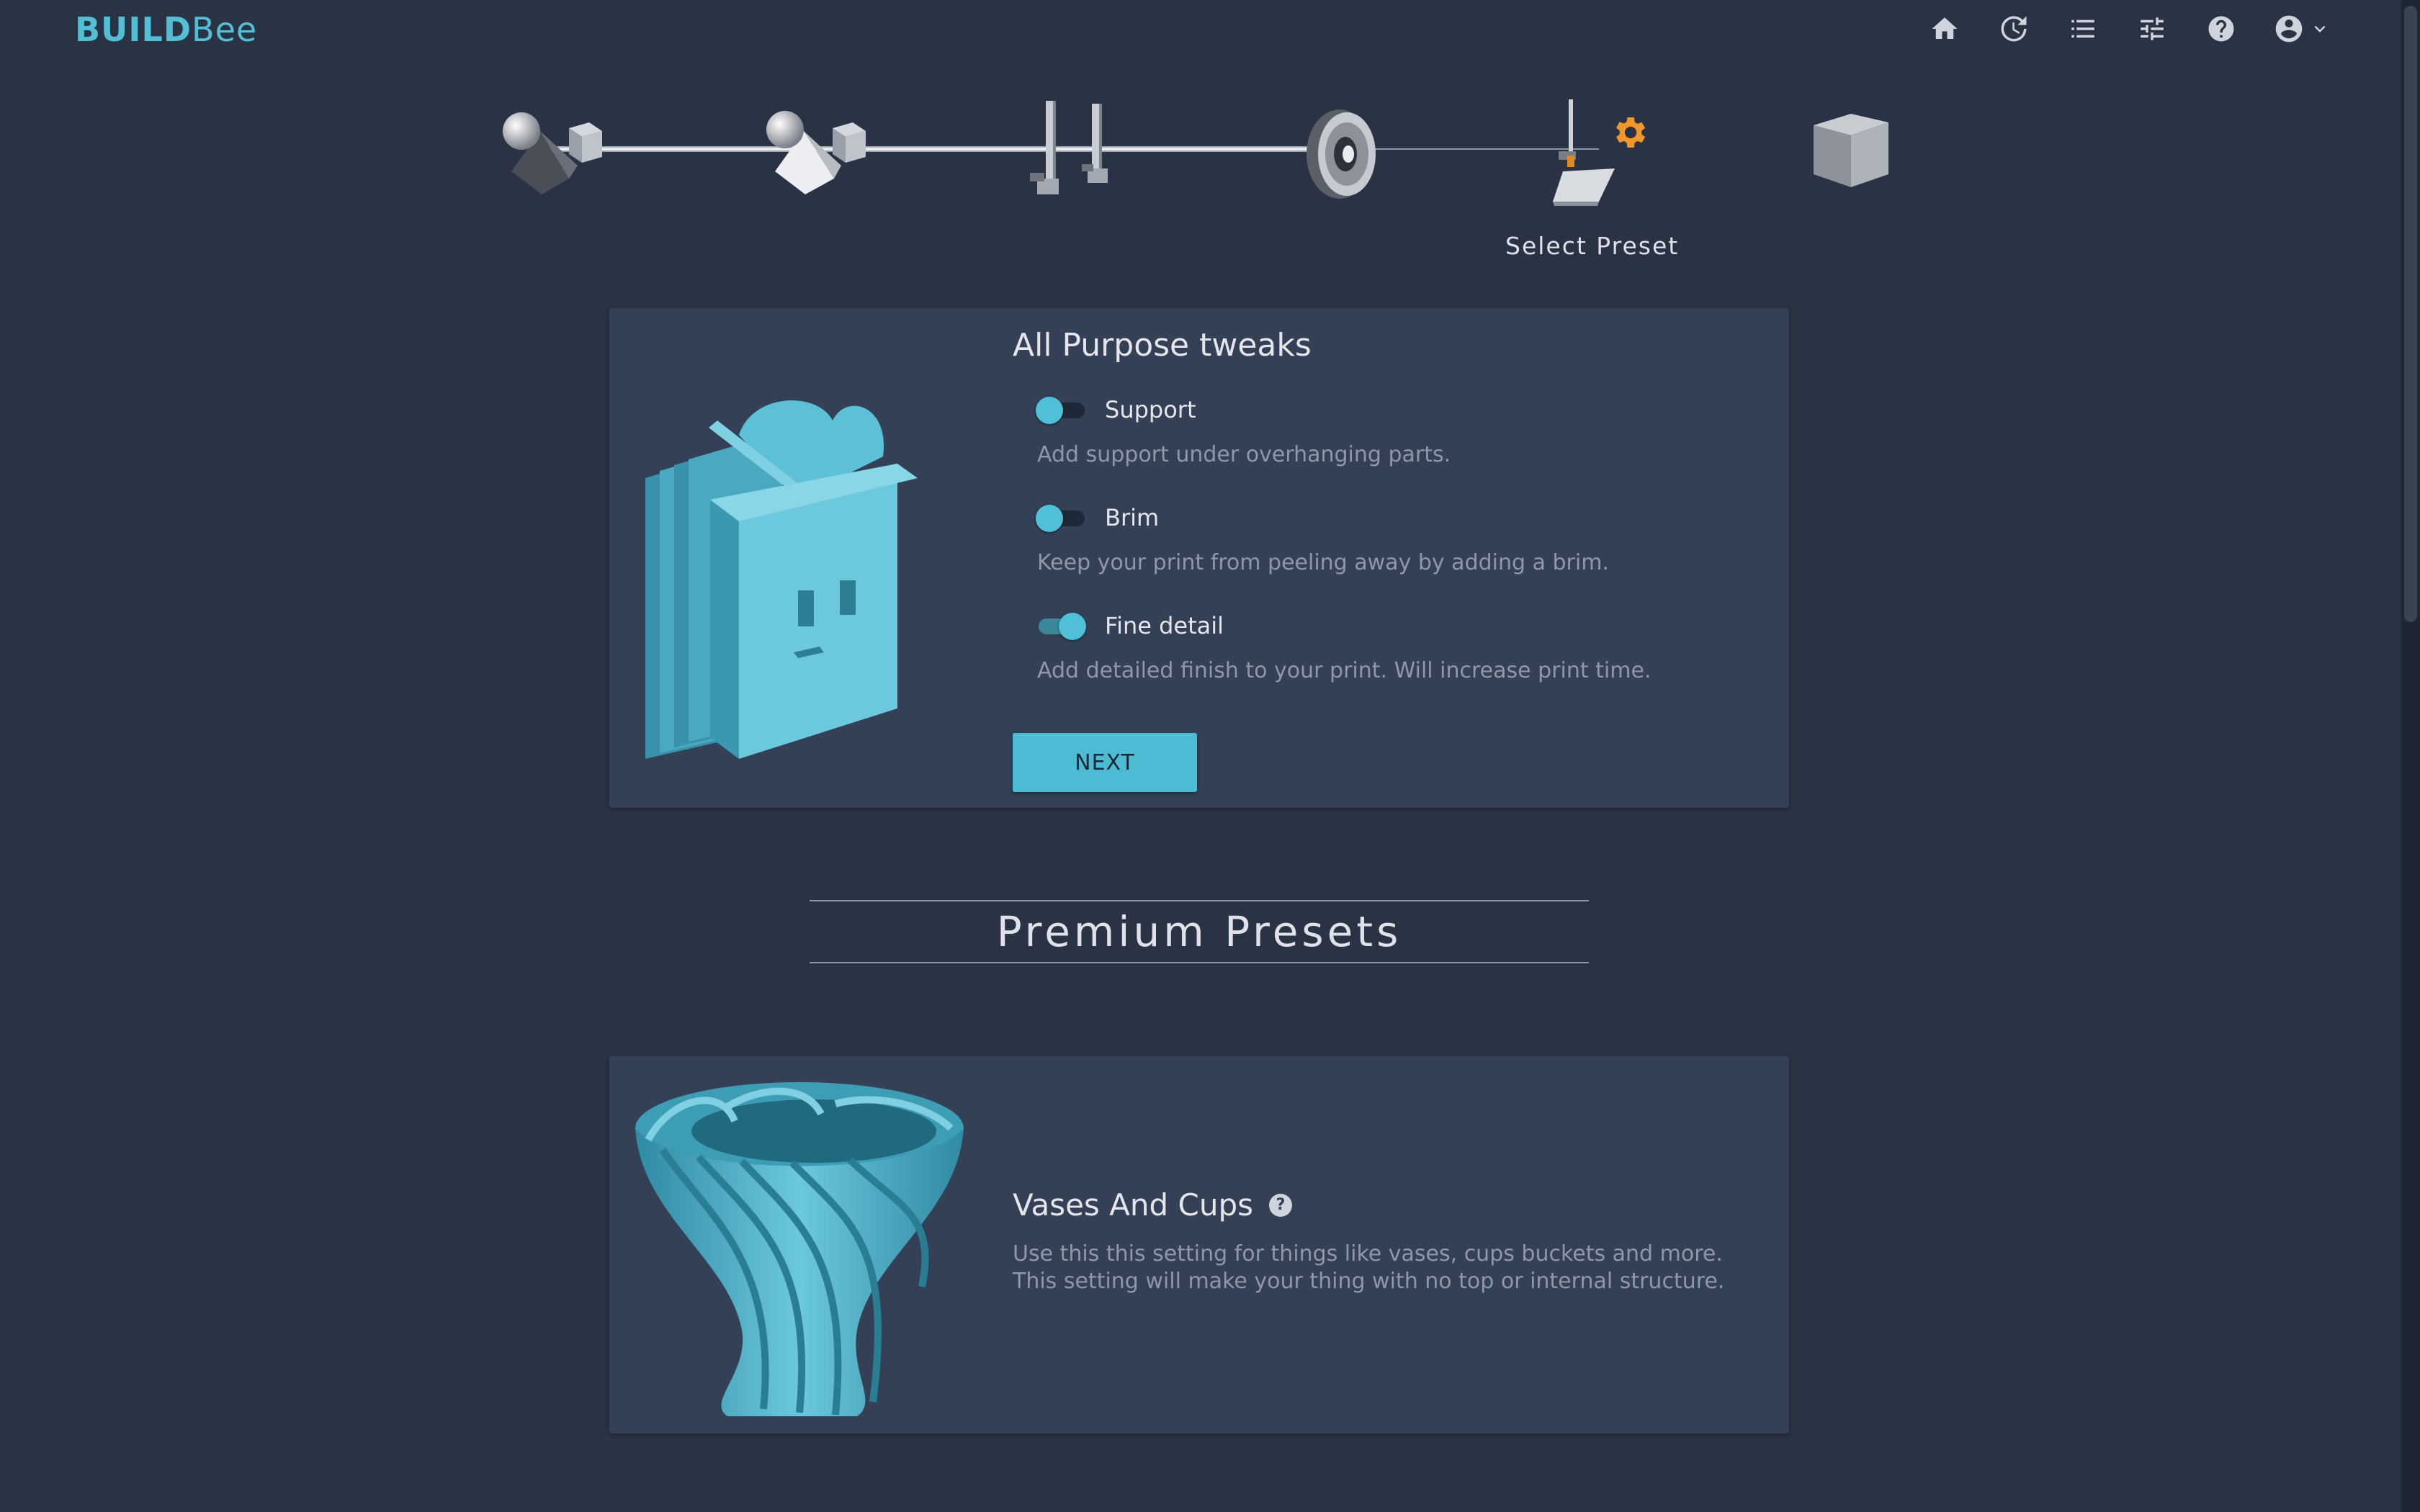 The height and width of the screenshot is (1512, 2420). What do you see at coordinates (1195, 180) in the screenshot?
I see `step-progress: Select Preset` at bounding box center [1195, 180].